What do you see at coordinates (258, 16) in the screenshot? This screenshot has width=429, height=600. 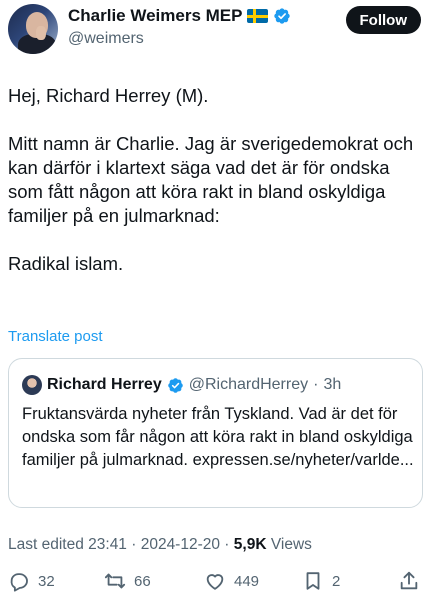 I see `sweden-flag-icon` at bounding box center [258, 16].